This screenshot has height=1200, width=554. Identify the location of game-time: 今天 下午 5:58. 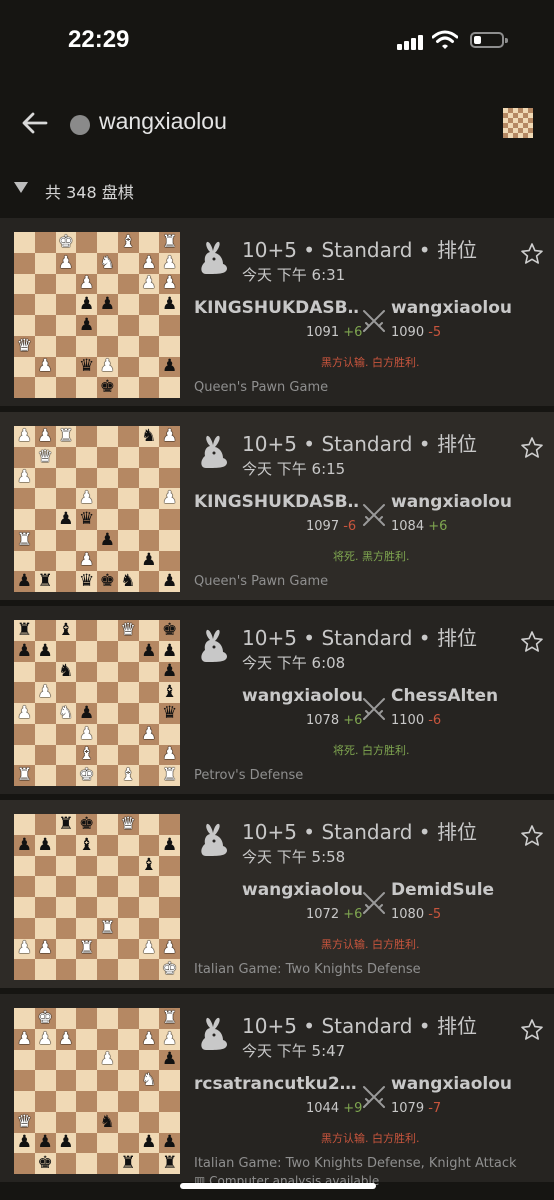
(294, 857).